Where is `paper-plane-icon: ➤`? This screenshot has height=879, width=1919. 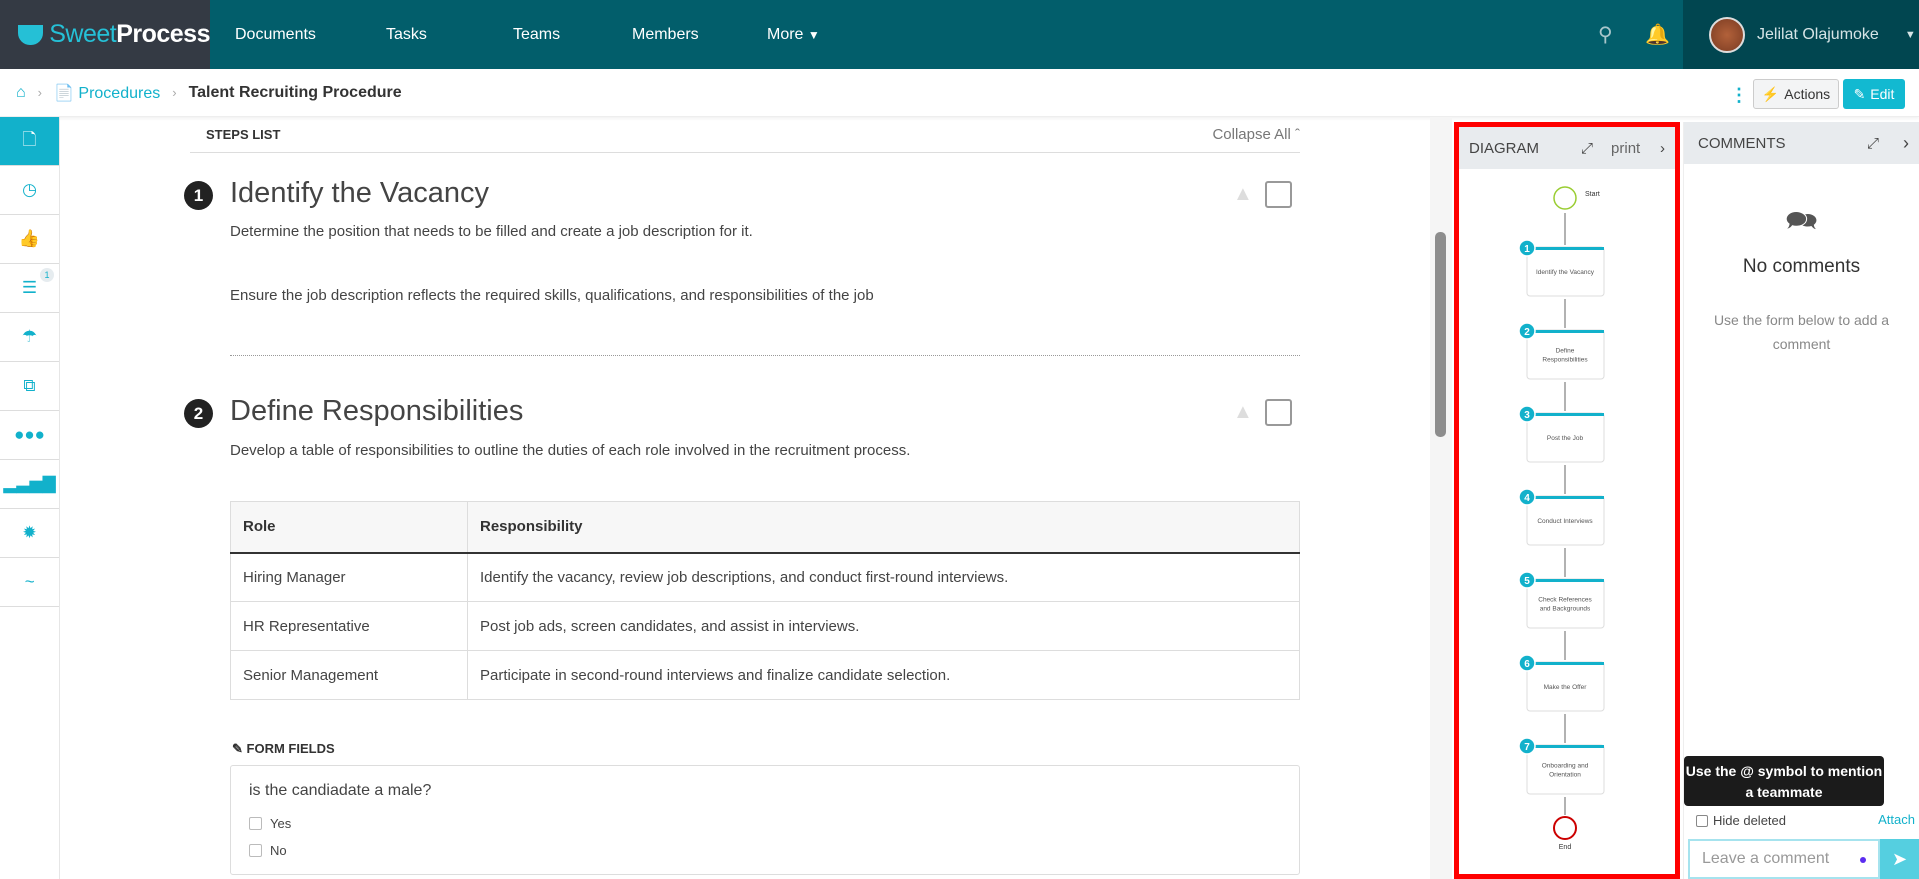
paper-plane-icon: ➤ is located at coordinates (1899, 859).